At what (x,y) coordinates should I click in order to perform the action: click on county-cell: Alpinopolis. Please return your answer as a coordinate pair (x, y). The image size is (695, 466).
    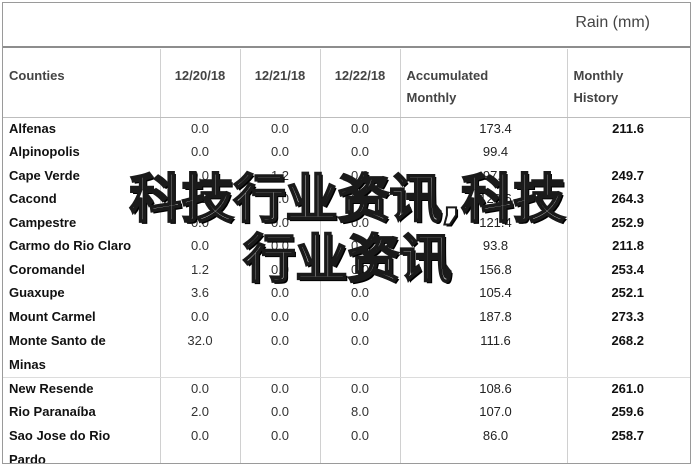
    Looking at the image, I should click on (44, 152).